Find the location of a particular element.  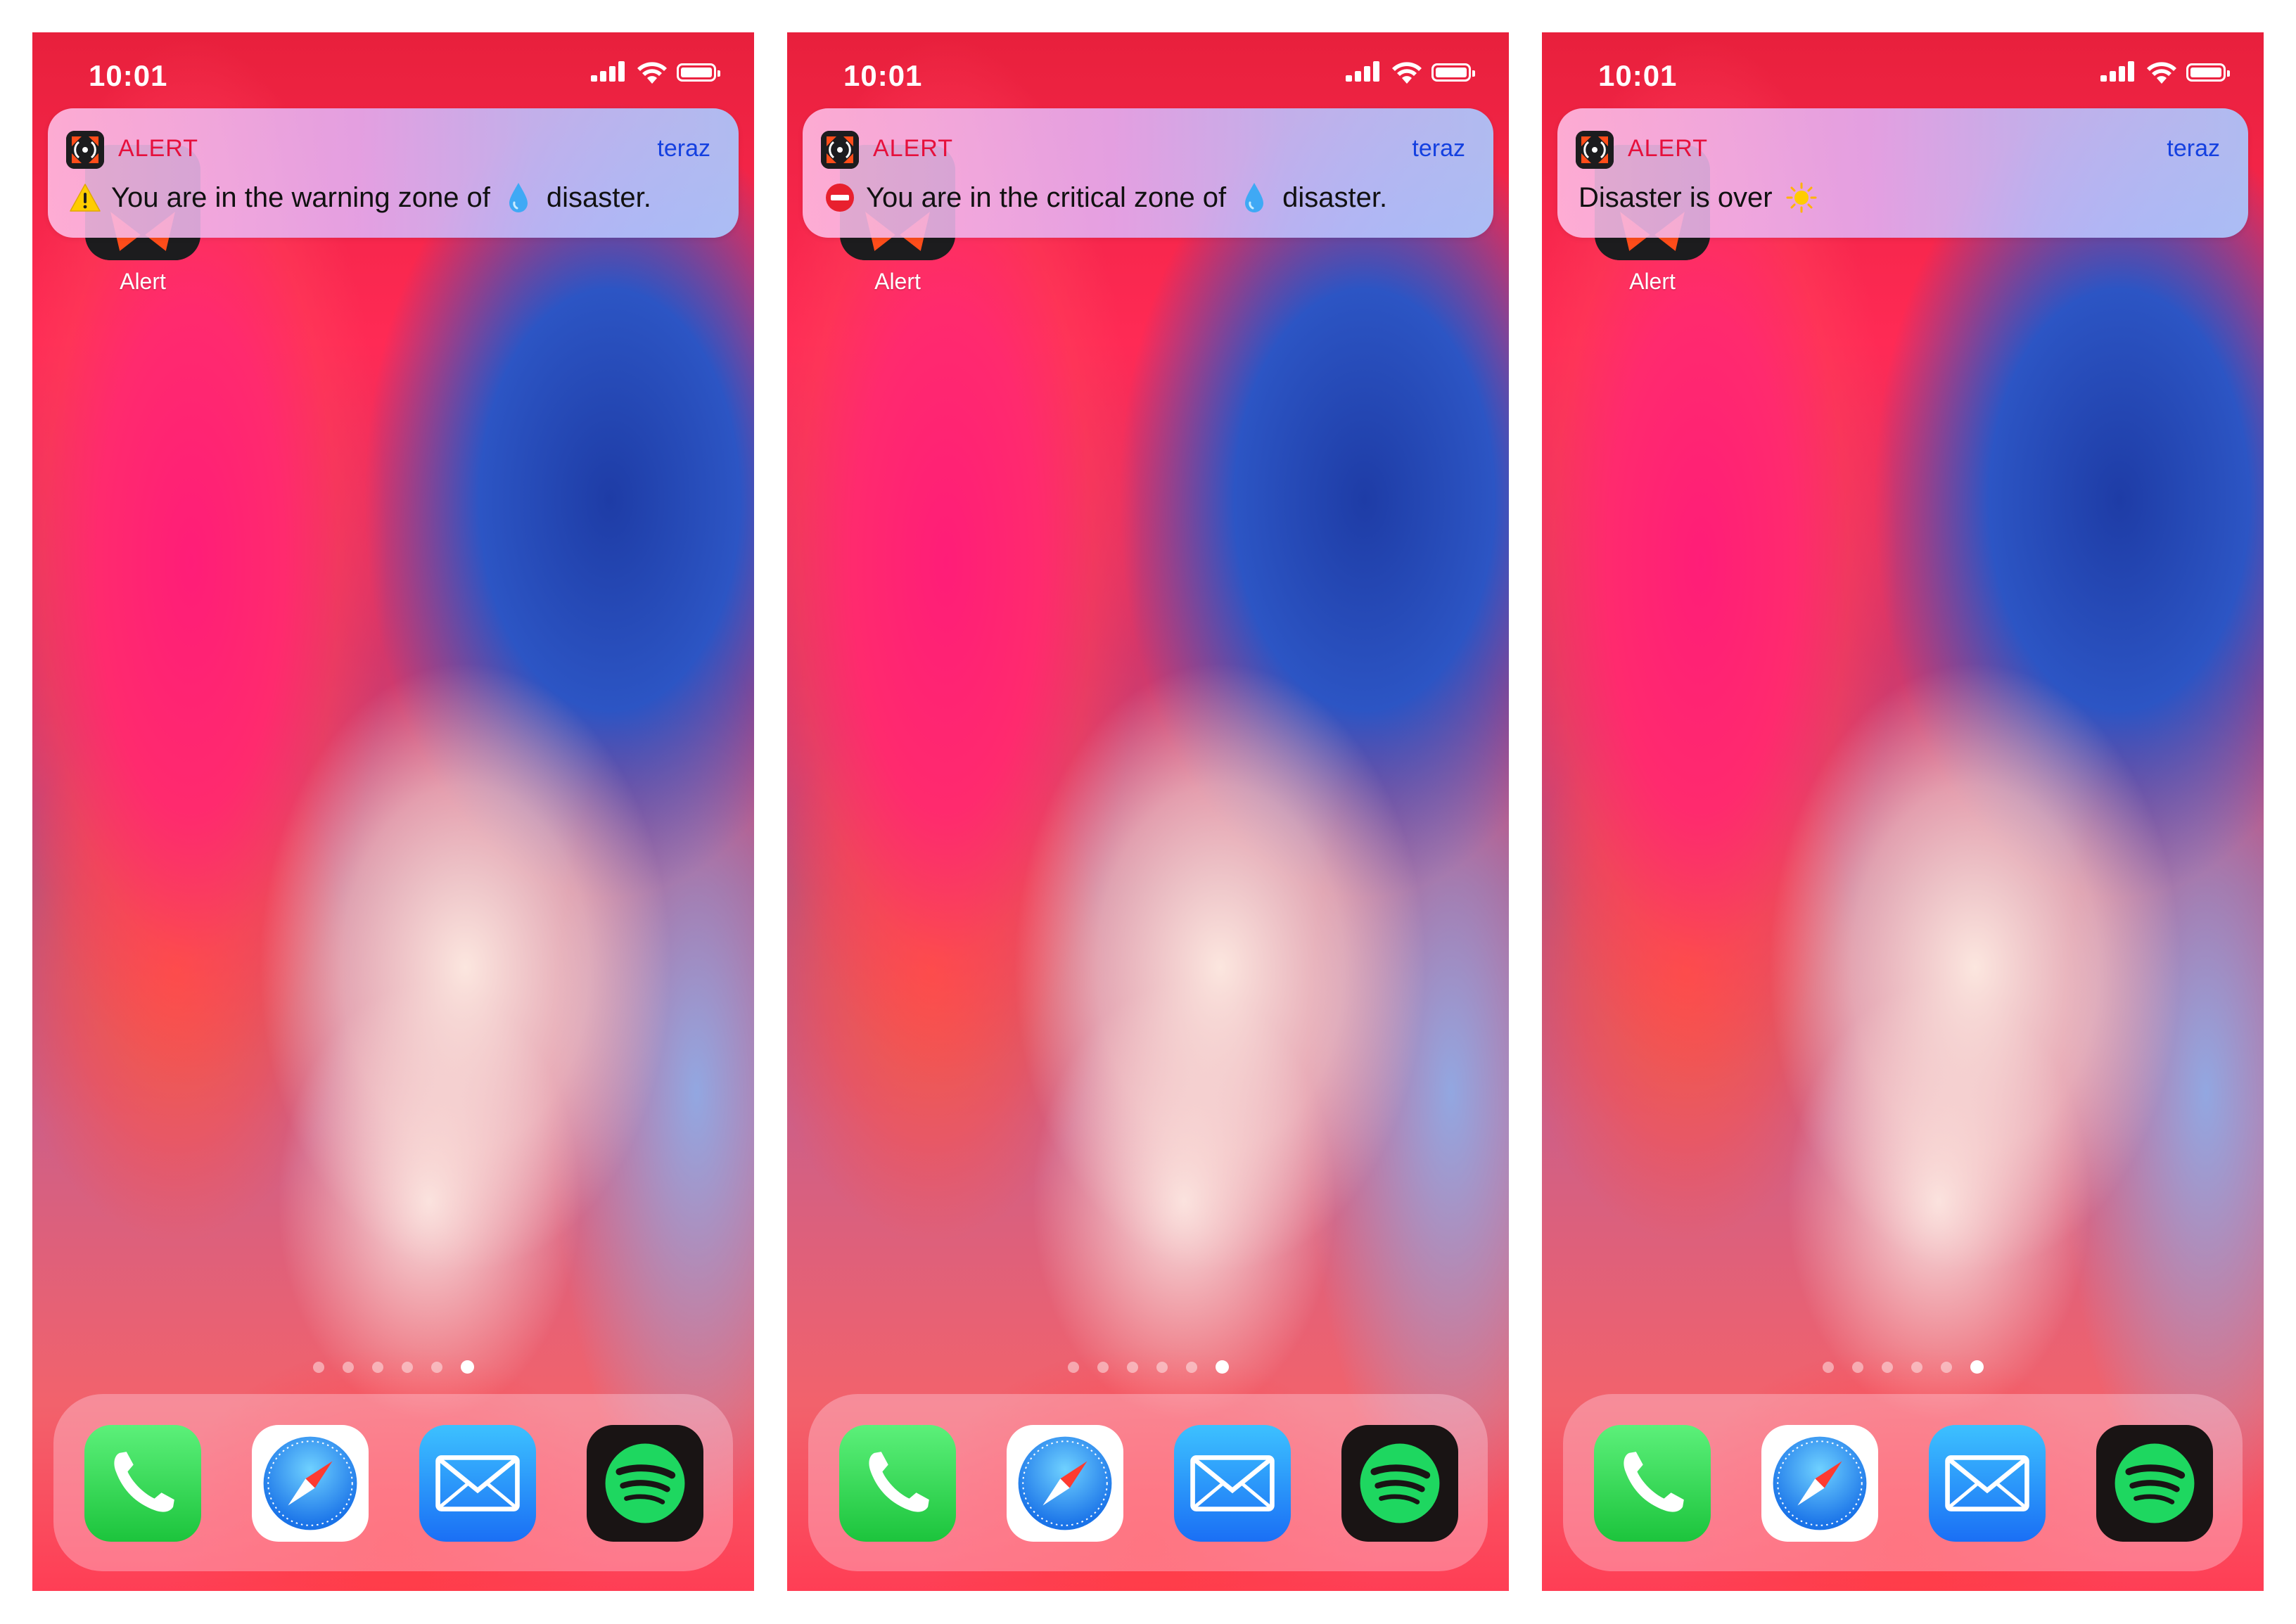

notification-banner: ALERT teraz Disaster is over is located at coordinates (1903, 173).